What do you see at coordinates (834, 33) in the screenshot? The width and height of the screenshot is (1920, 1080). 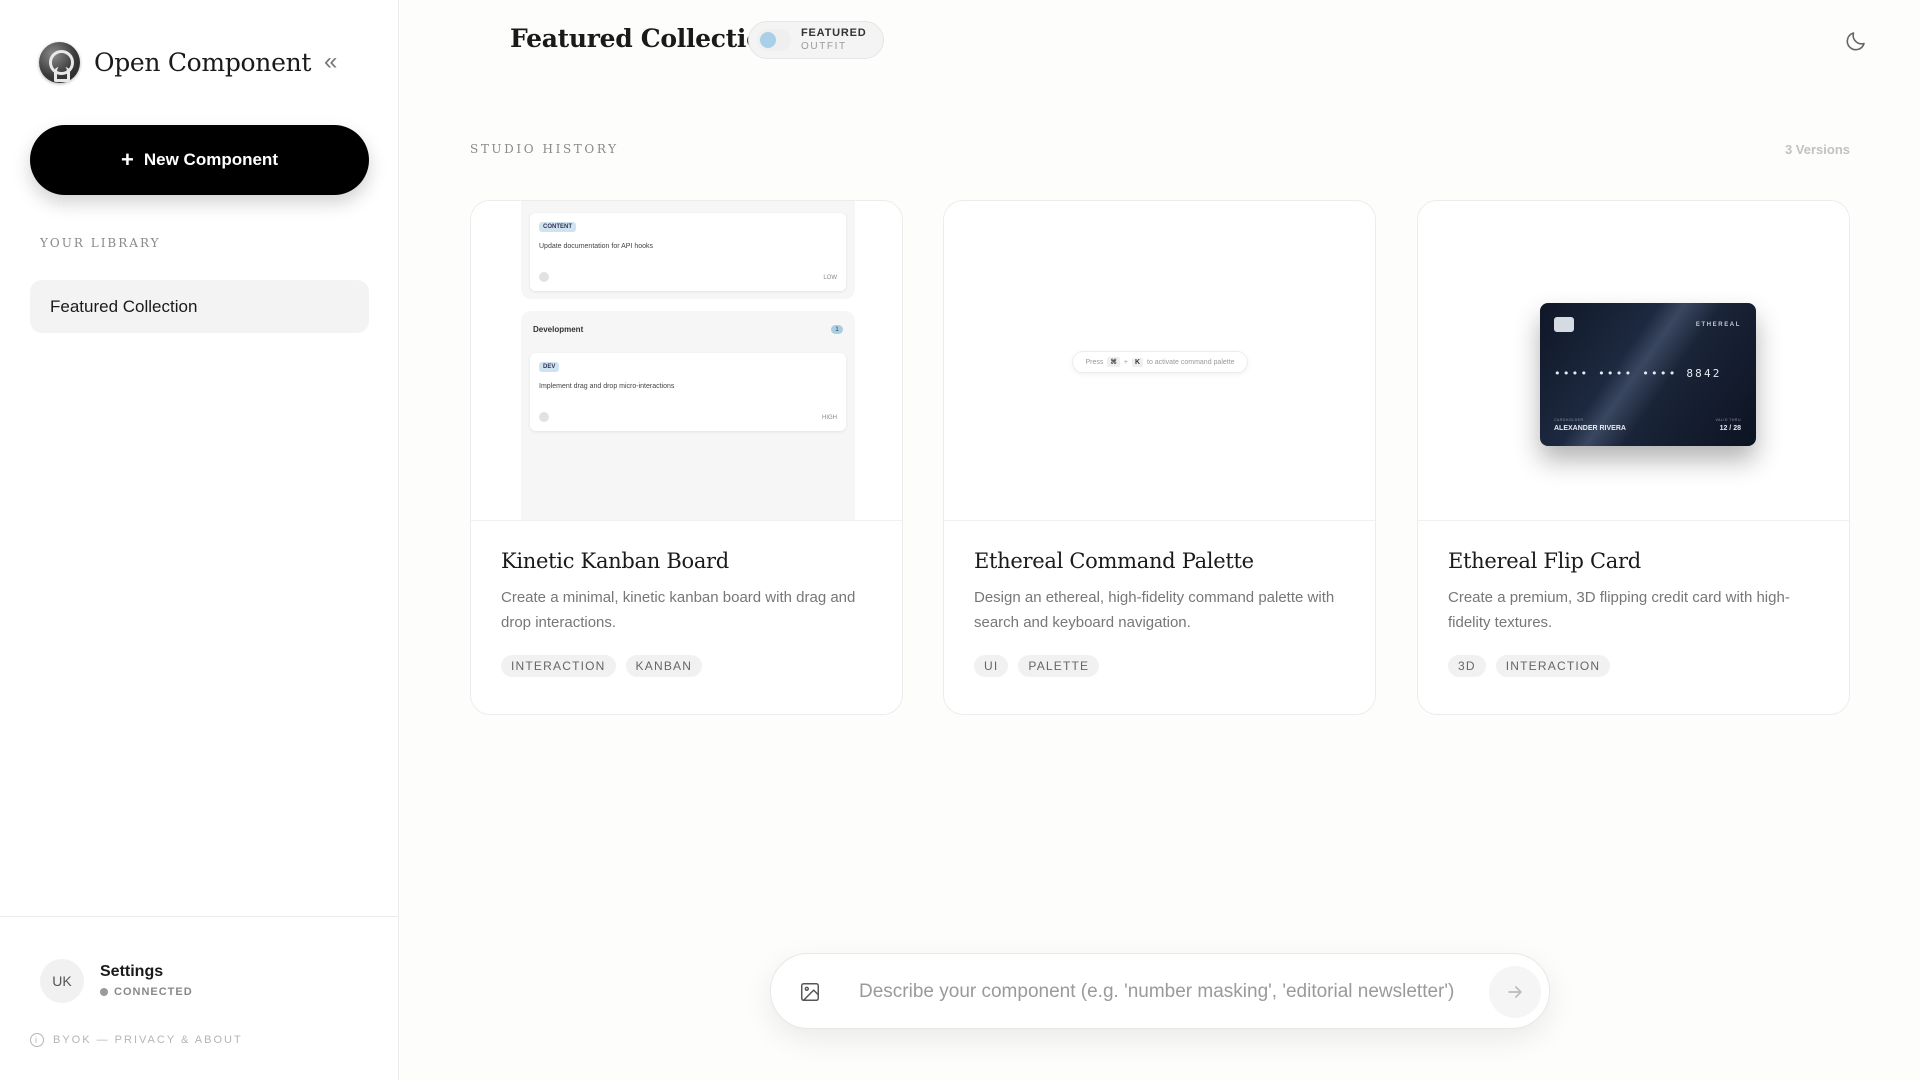 I see `toggle-main-label: FEATURED` at bounding box center [834, 33].